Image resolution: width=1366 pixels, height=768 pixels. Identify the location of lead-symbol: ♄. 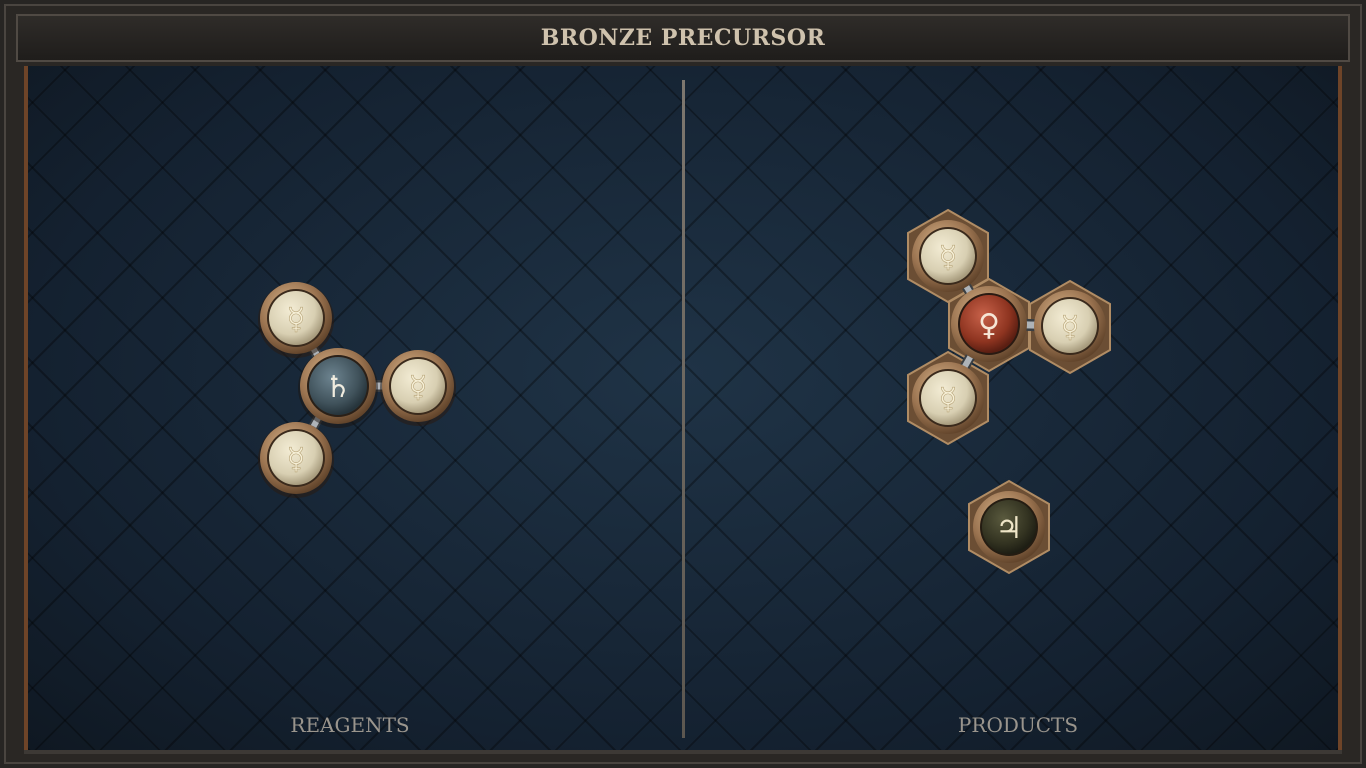
(338, 387).